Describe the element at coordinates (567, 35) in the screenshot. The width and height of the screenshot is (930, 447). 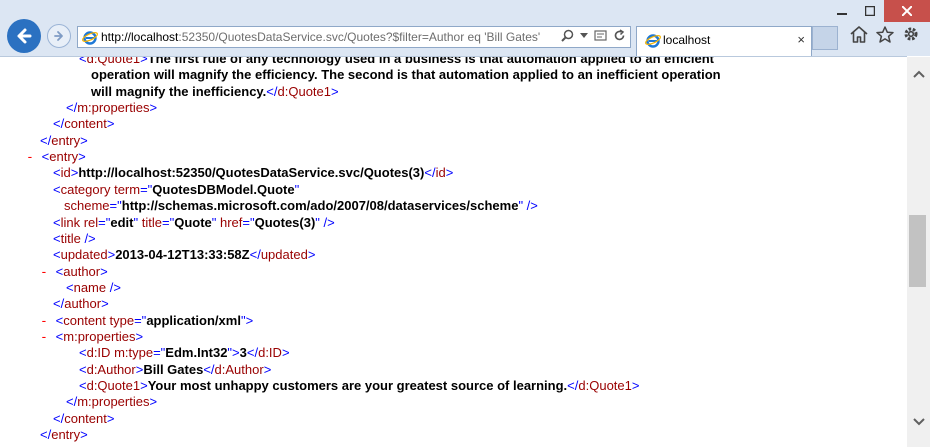
I see `search-icon` at that location.